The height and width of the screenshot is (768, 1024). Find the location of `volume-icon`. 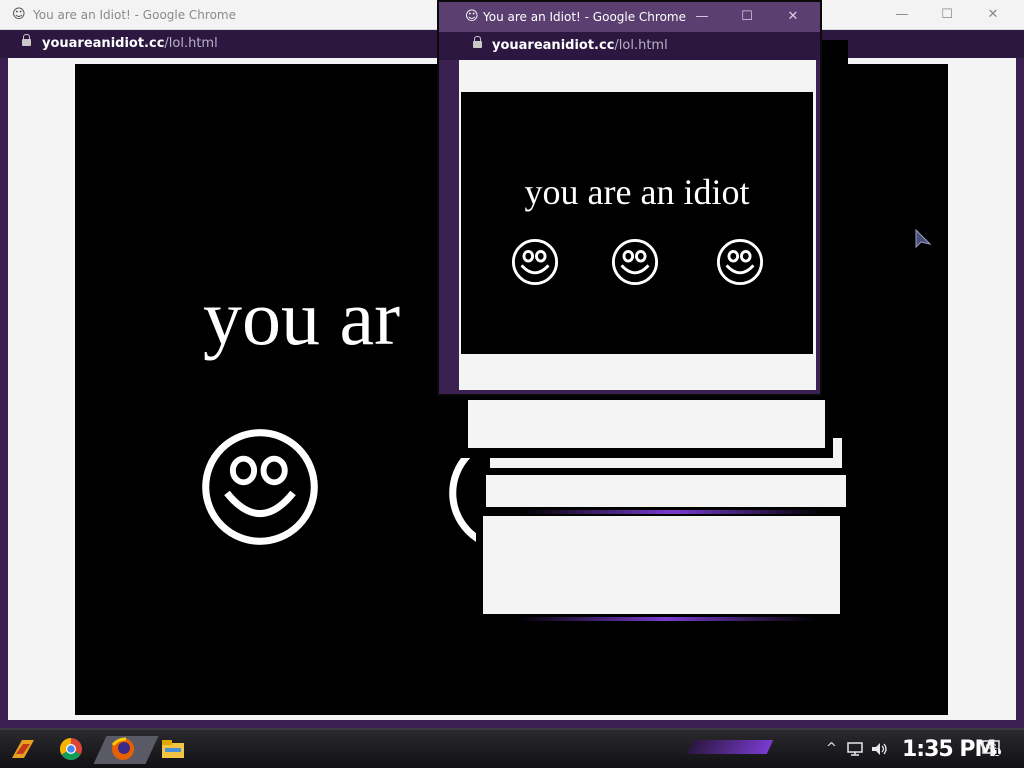

volume-icon is located at coordinates (880, 749).